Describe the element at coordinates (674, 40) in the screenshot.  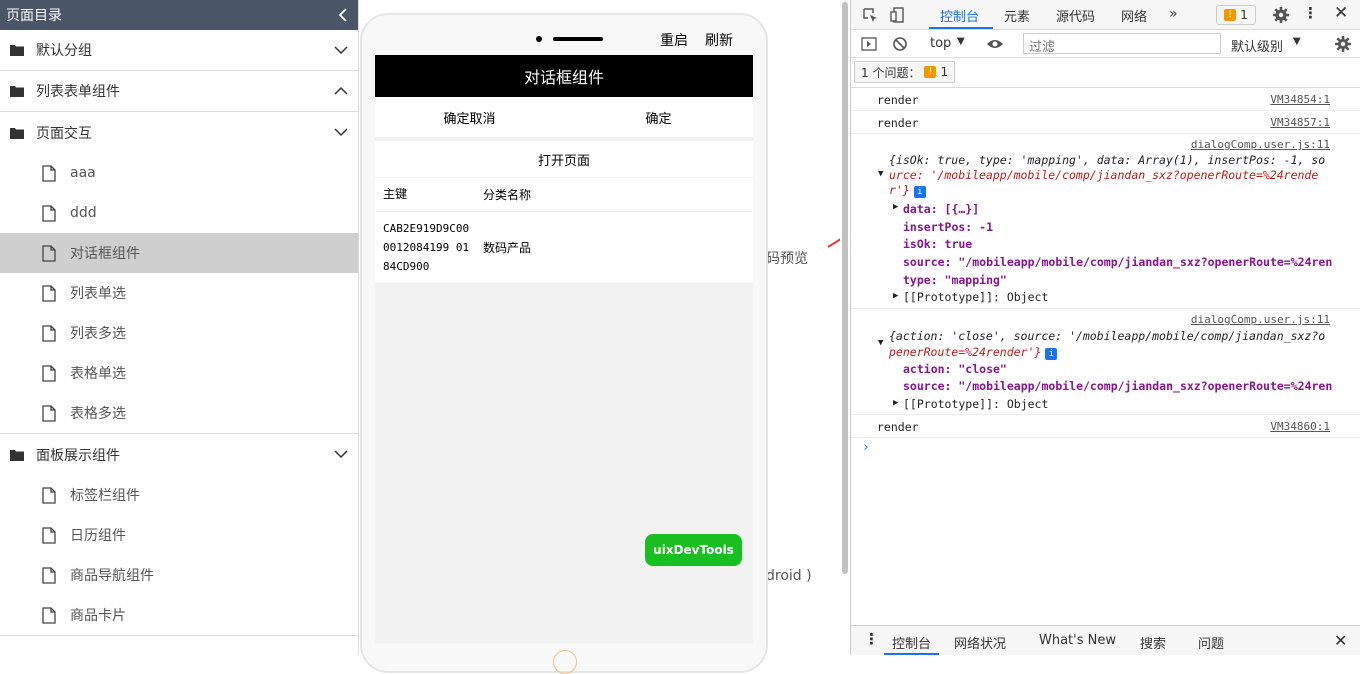
I see `restart-button: 重启` at that location.